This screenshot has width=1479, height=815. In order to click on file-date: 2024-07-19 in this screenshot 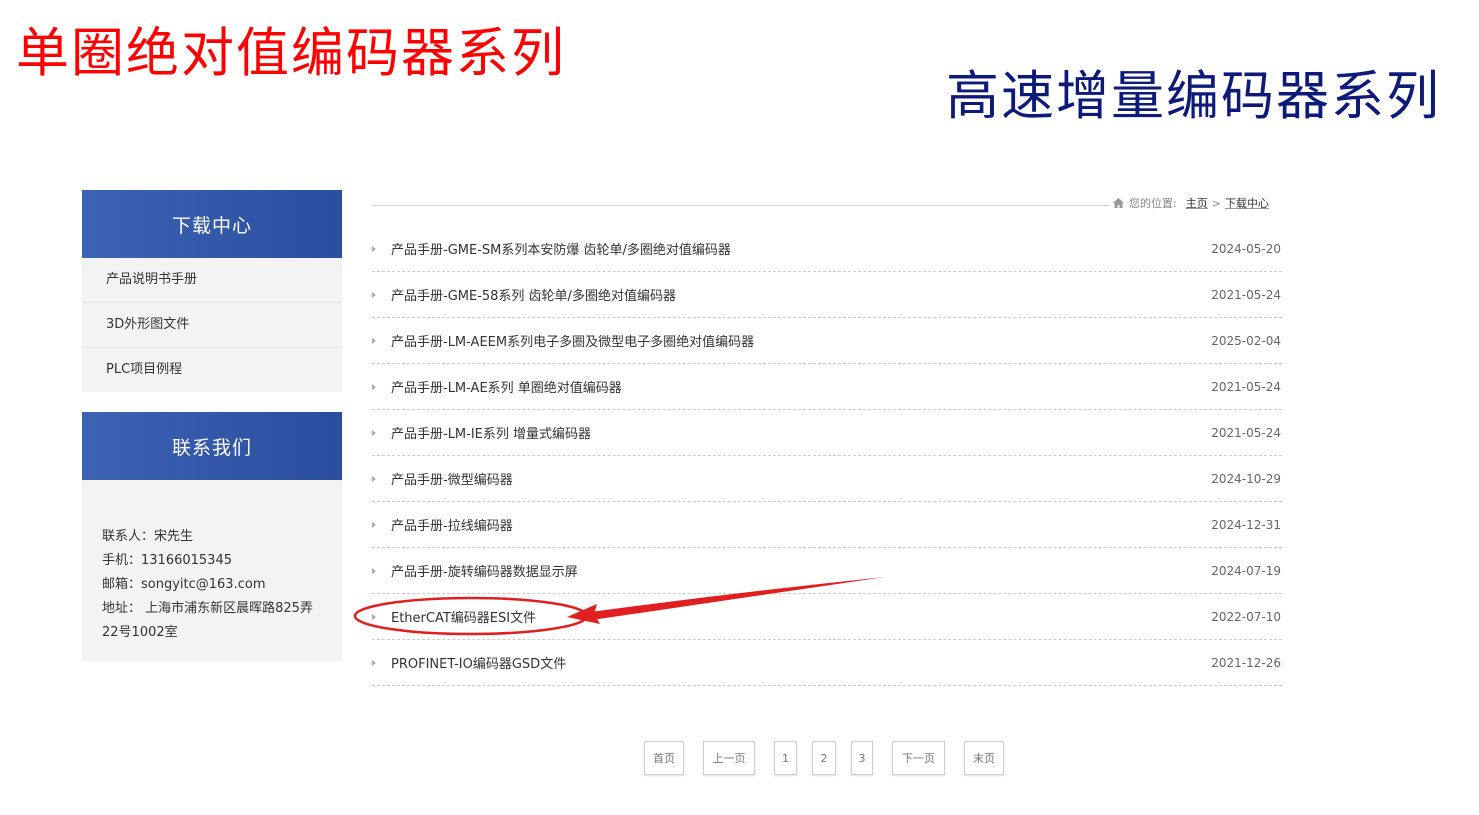, I will do `click(1246, 570)`.